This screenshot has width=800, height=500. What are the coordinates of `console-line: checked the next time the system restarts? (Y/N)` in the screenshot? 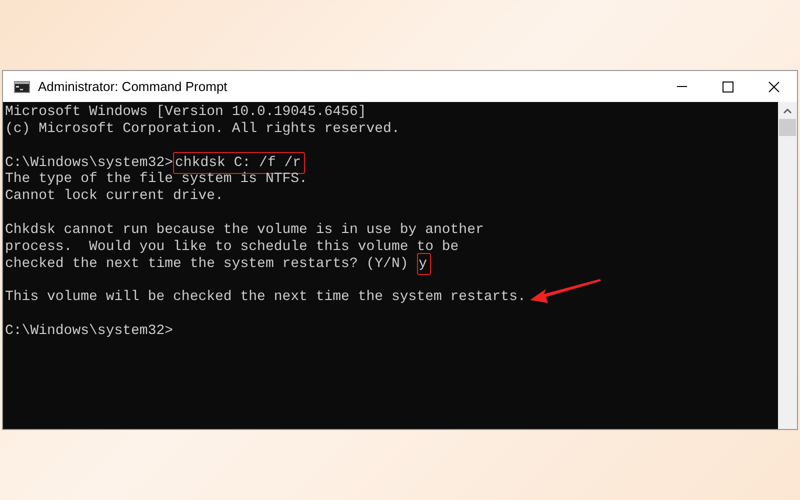 It's located at (207, 264).